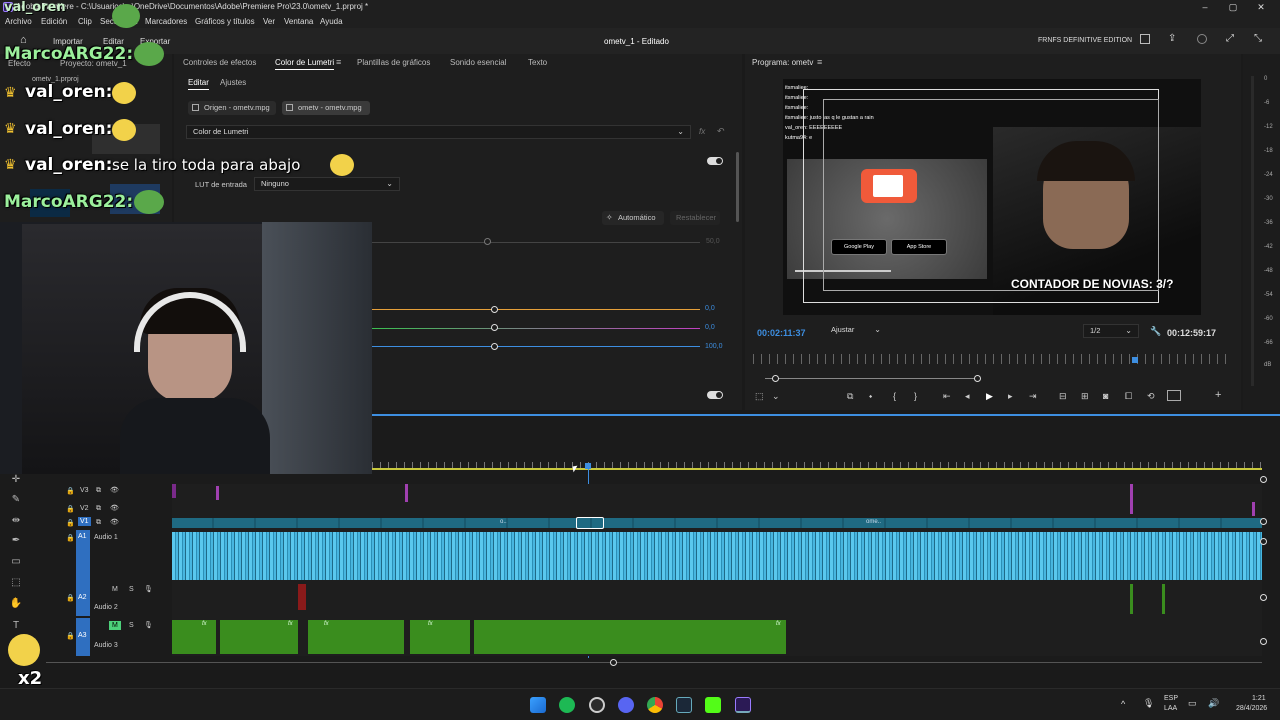 The width and height of the screenshot is (1280, 720). Describe the element at coordinates (327, 184) in the screenshot. I see `lut-dropdown: Ninguno ⌄` at that location.